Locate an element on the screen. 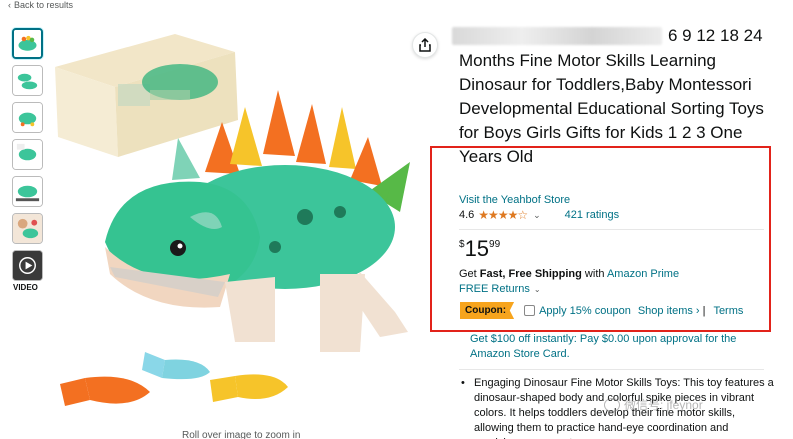 Image resolution: width=793 pixels, height=439 pixels. rating-row: 4.6 ★★★★☆ ⌄ 421 ratings is located at coordinates (539, 215).